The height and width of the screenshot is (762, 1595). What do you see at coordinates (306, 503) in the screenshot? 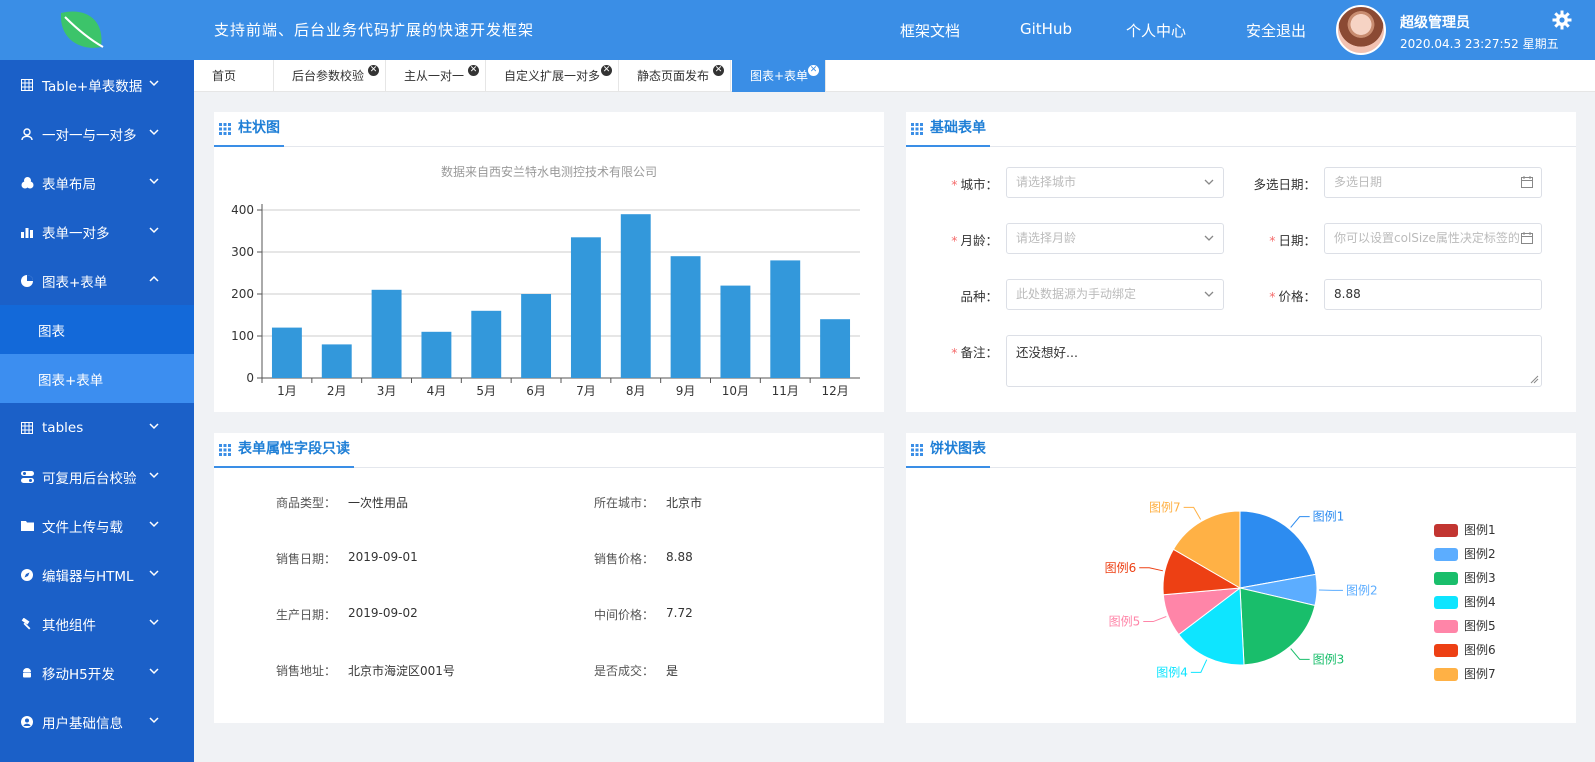
I see `ro-label: 商品类型：` at bounding box center [306, 503].